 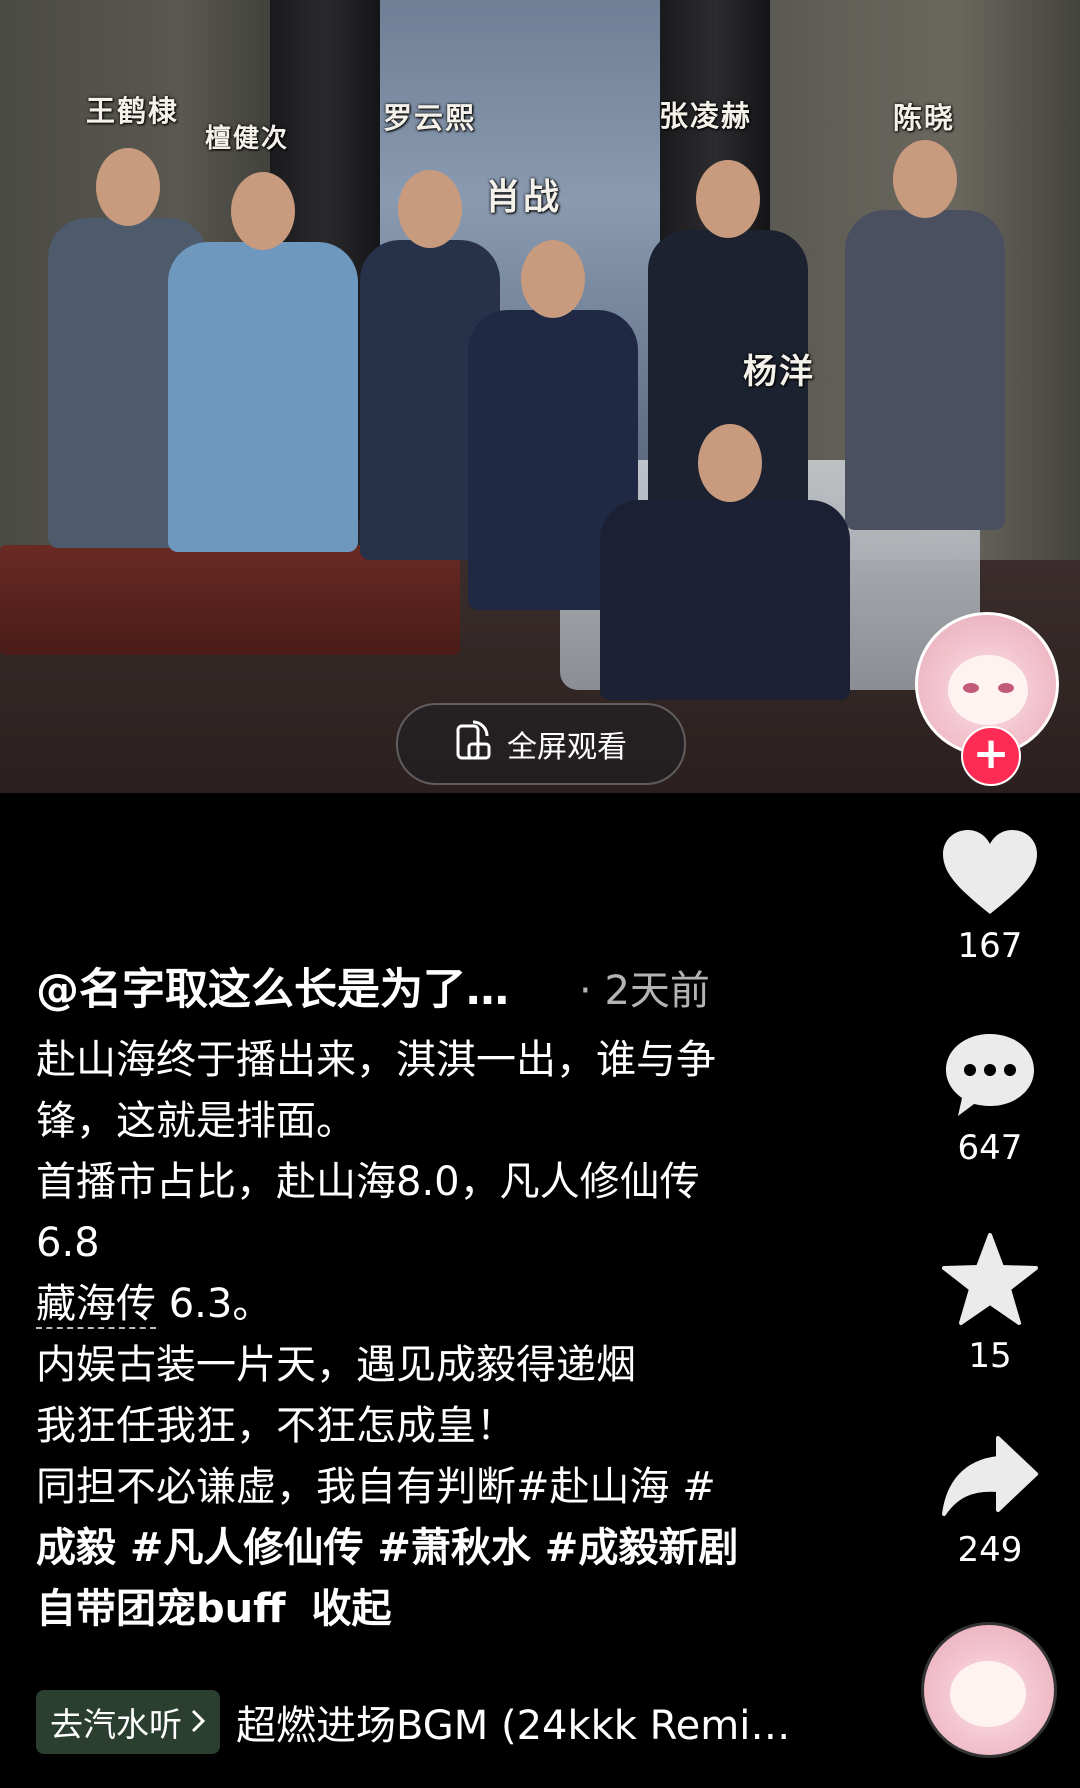 What do you see at coordinates (990, 1481) in the screenshot?
I see `share-arrow-icon` at bounding box center [990, 1481].